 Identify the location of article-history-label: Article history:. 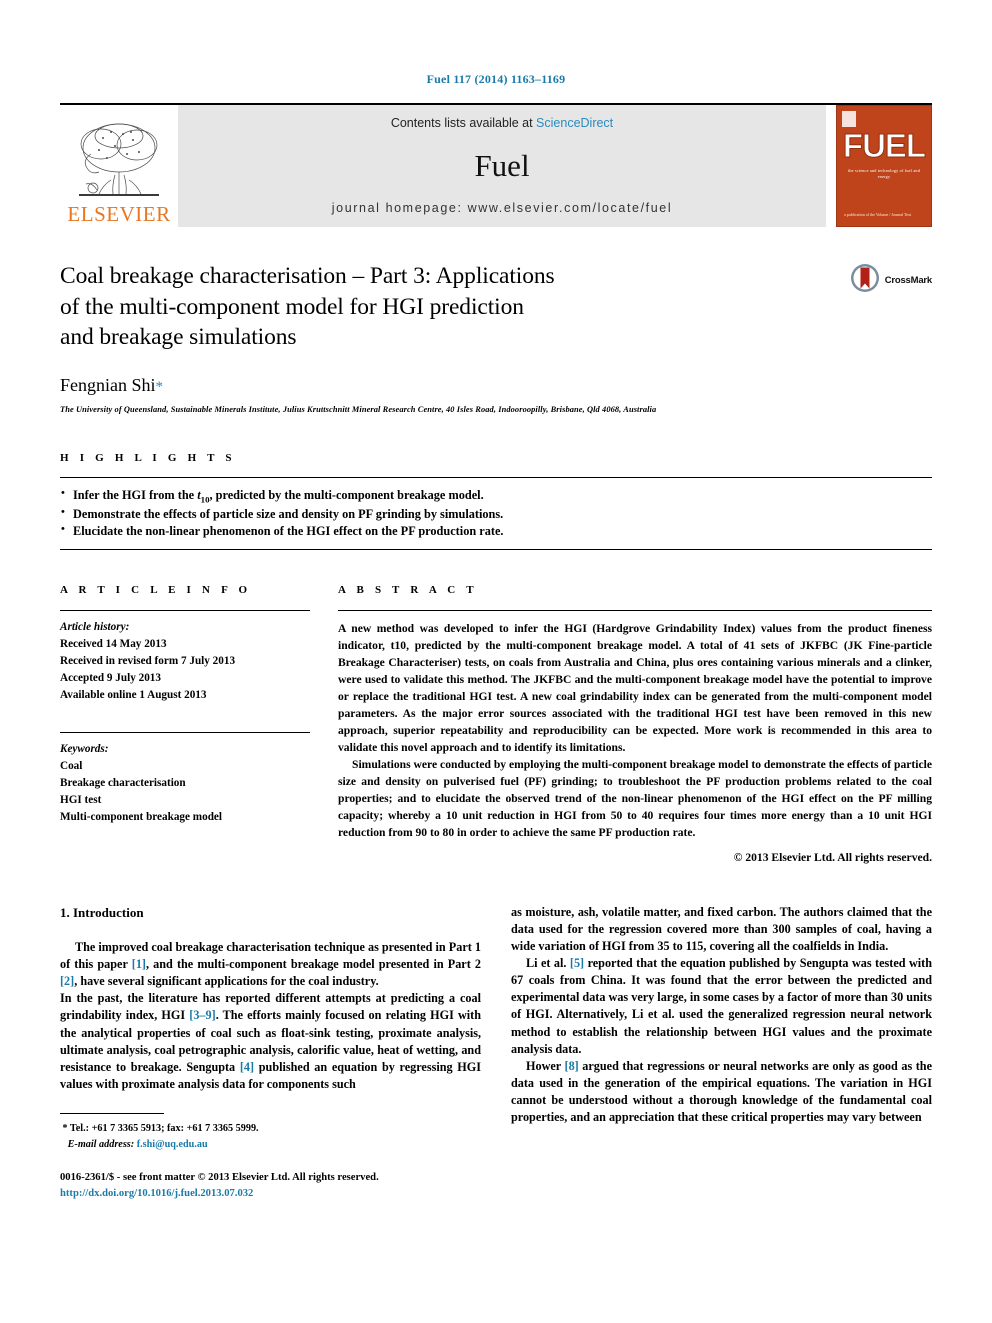
(95, 626).